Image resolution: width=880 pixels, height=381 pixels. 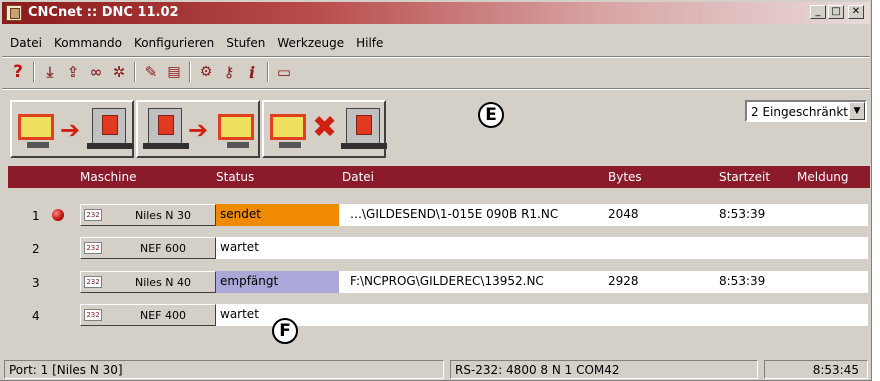 What do you see at coordinates (206, 72) in the screenshot?
I see `machine-icon: ⚙` at bounding box center [206, 72].